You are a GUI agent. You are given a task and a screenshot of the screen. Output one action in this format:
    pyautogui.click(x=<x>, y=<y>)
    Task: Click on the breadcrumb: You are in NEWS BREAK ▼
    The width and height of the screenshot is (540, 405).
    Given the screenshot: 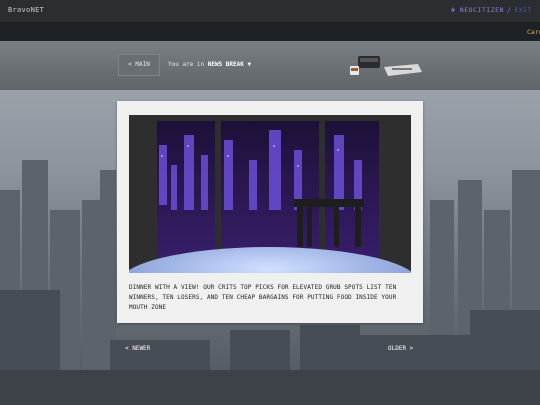 What is the action you would take?
    pyautogui.click(x=209, y=64)
    